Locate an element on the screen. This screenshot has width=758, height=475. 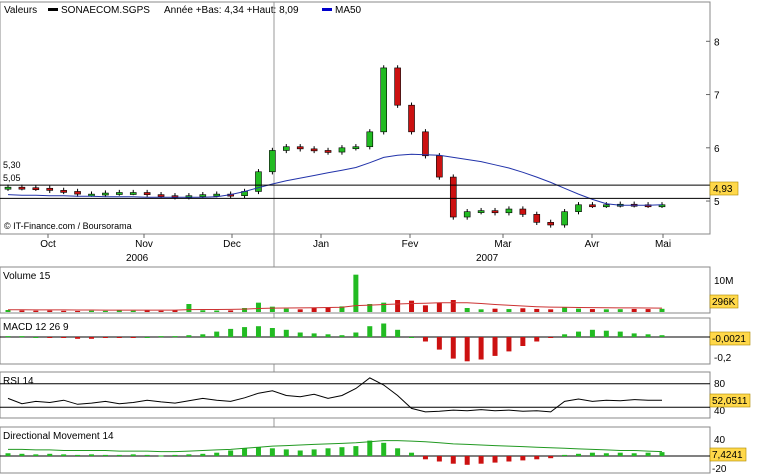
legend-ma-swatch is located at coordinates (327, 9).